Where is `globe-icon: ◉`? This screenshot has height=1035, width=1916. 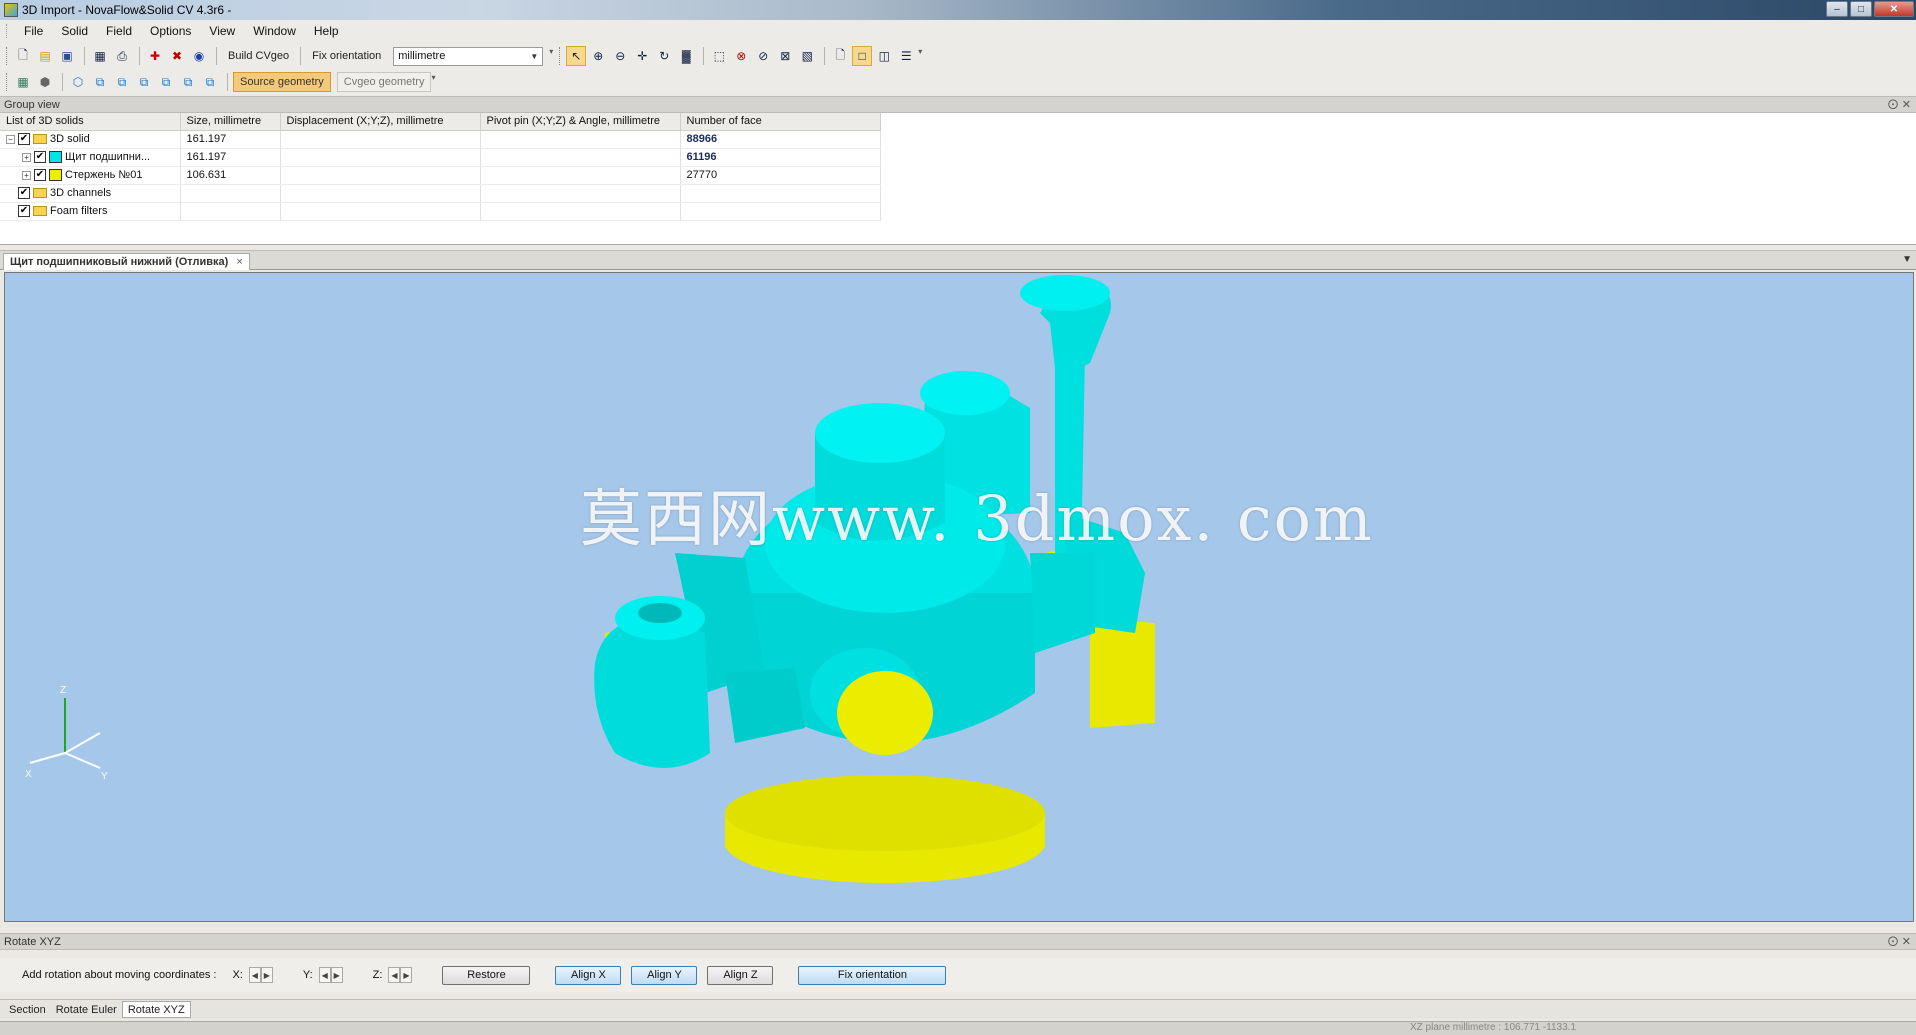 globe-icon: ◉ is located at coordinates (199, 56).